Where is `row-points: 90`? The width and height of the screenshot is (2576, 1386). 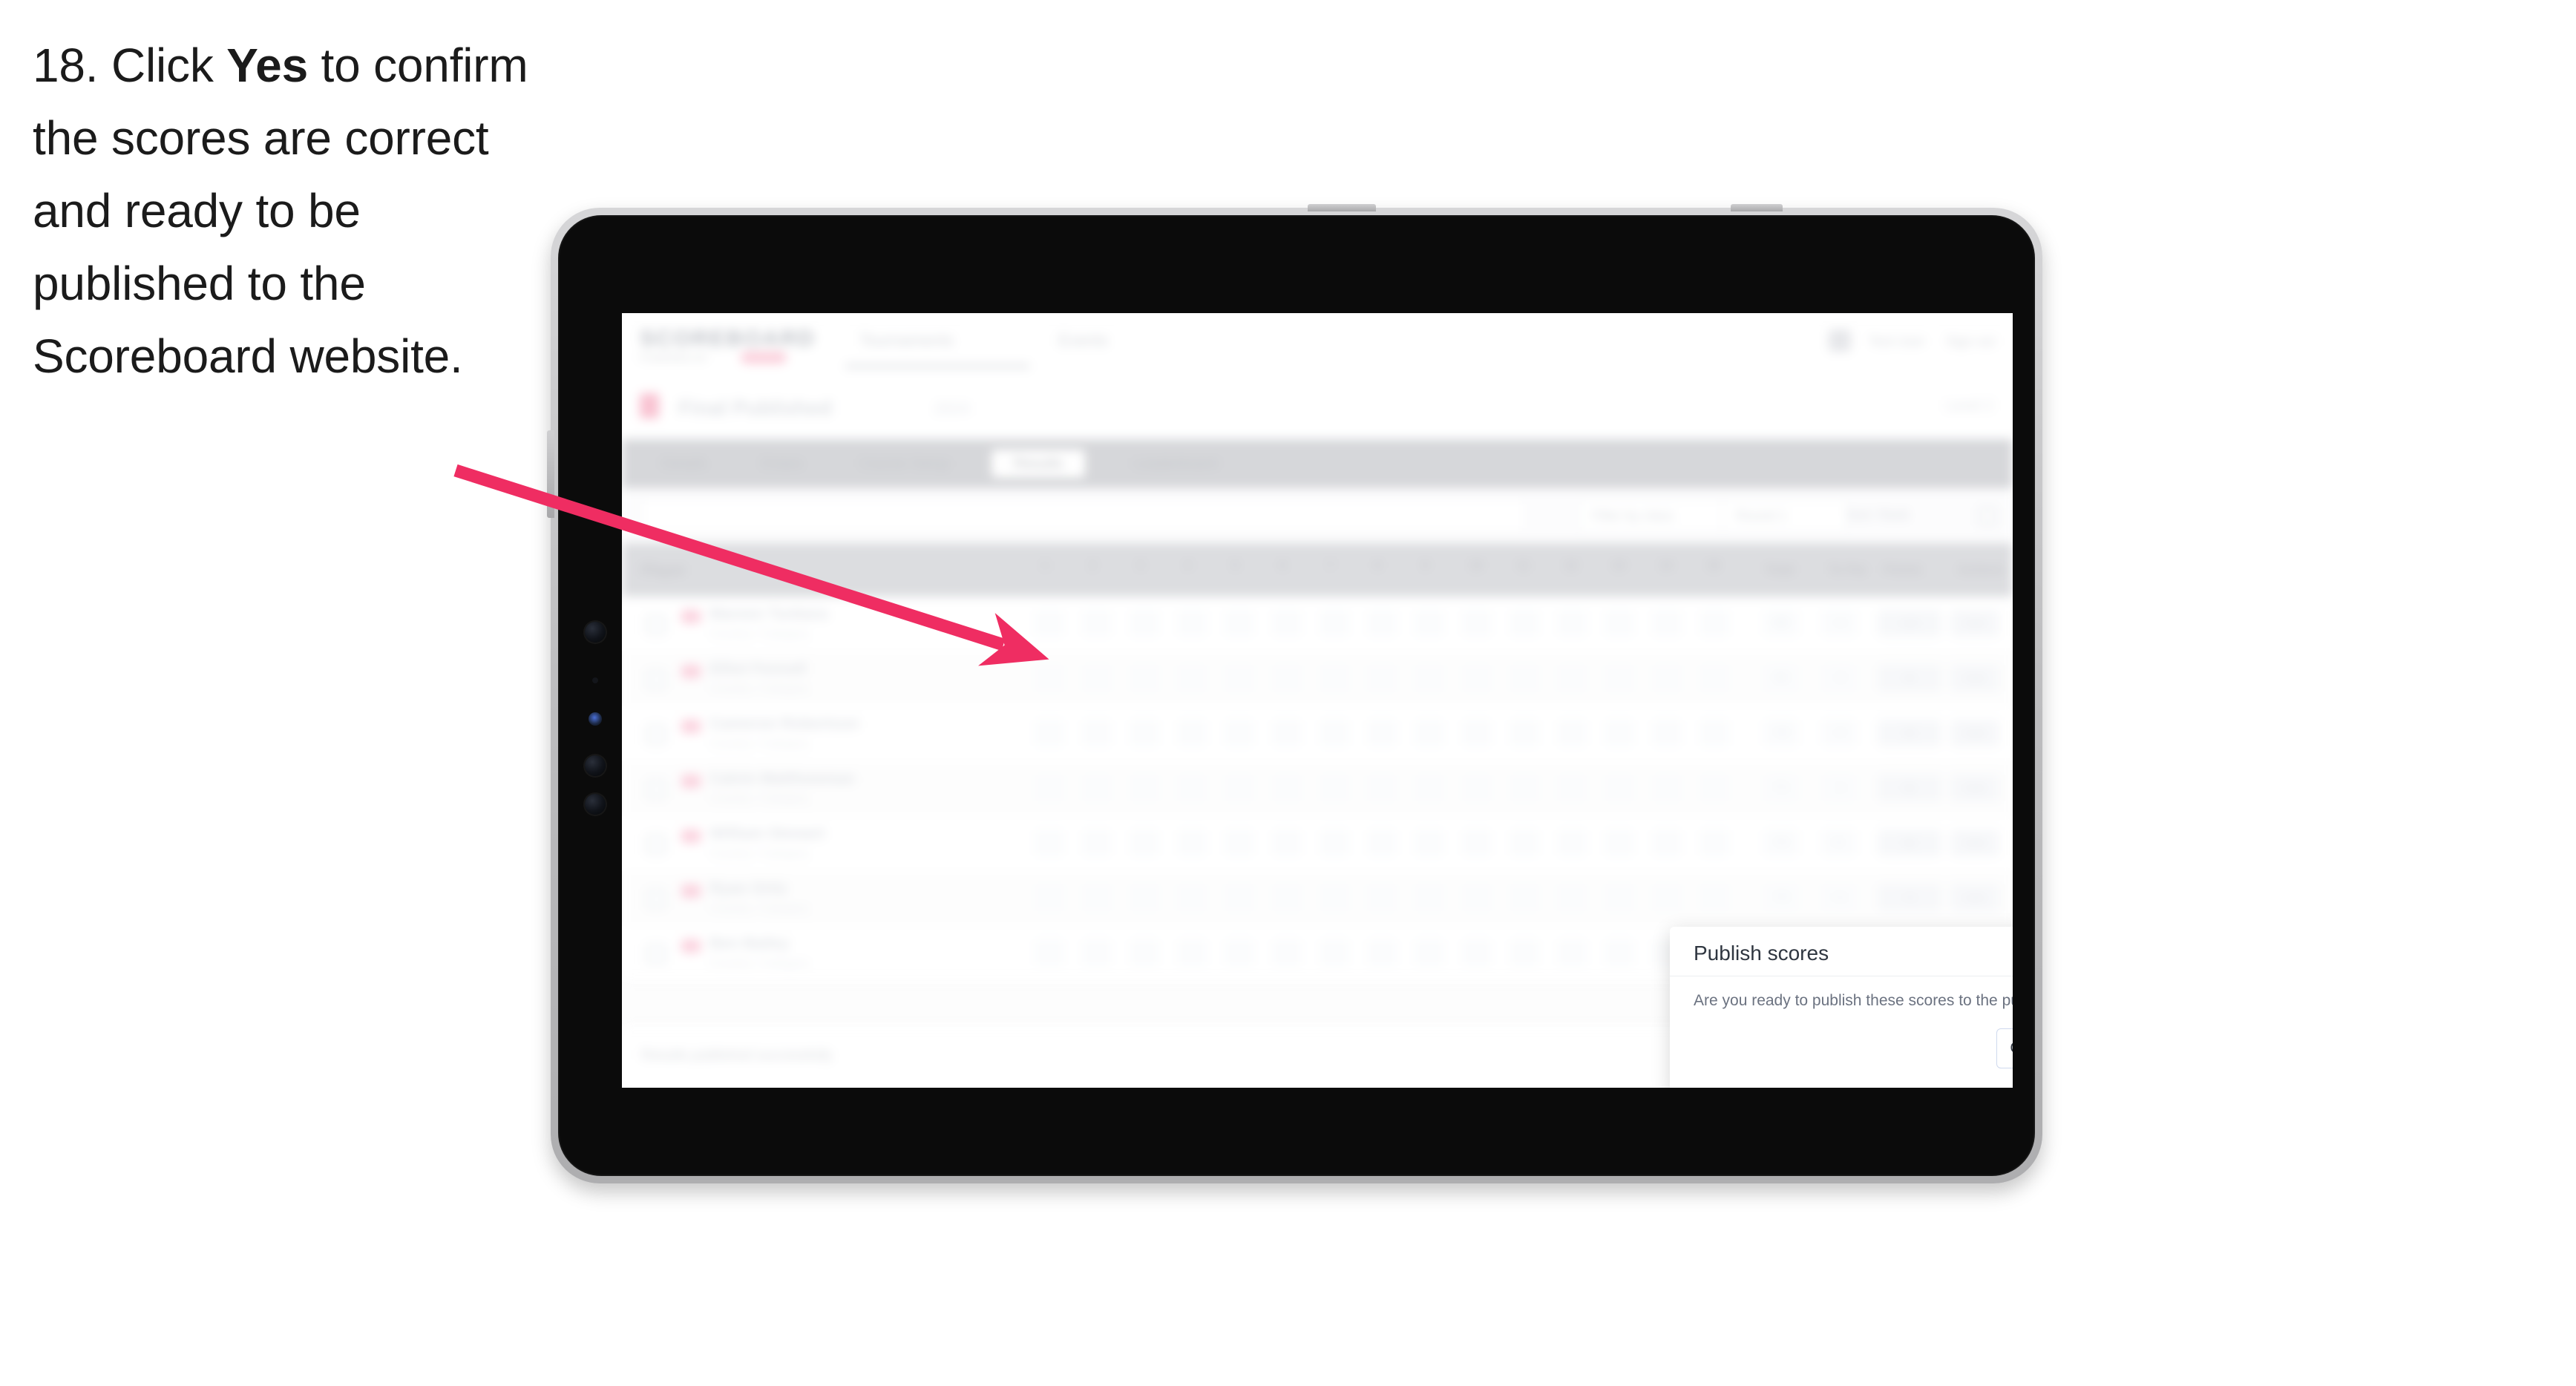 row-points: 90 is located at coordinates (1909, 733).